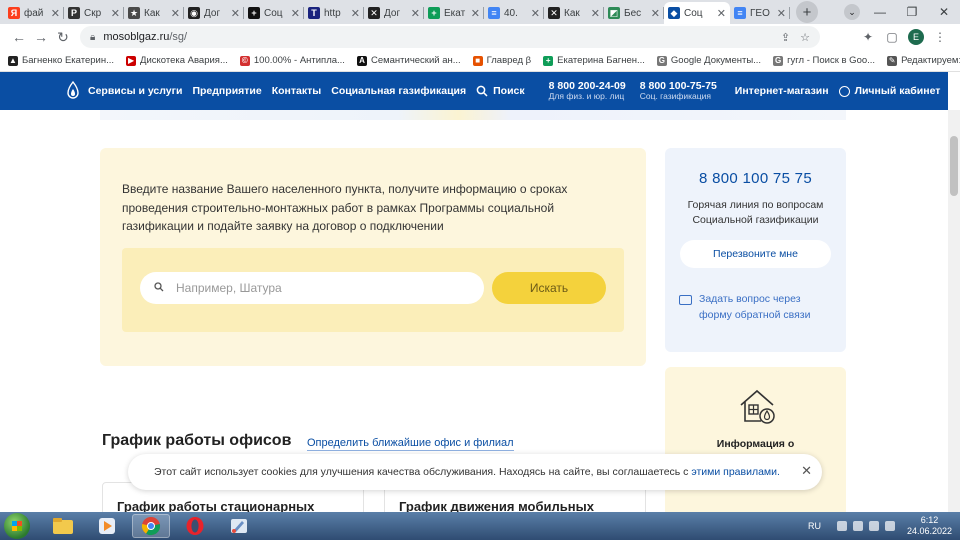 The width and height of the screenshot is (960, 540). I want to click on browser-tab: ◩ Бес ✕, so click(634, 13).